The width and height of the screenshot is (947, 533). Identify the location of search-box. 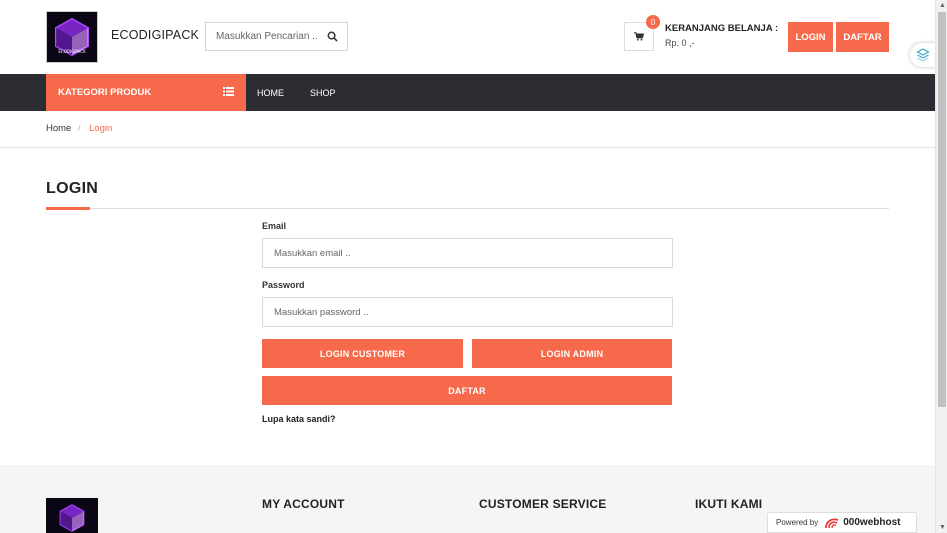
(276, 36).